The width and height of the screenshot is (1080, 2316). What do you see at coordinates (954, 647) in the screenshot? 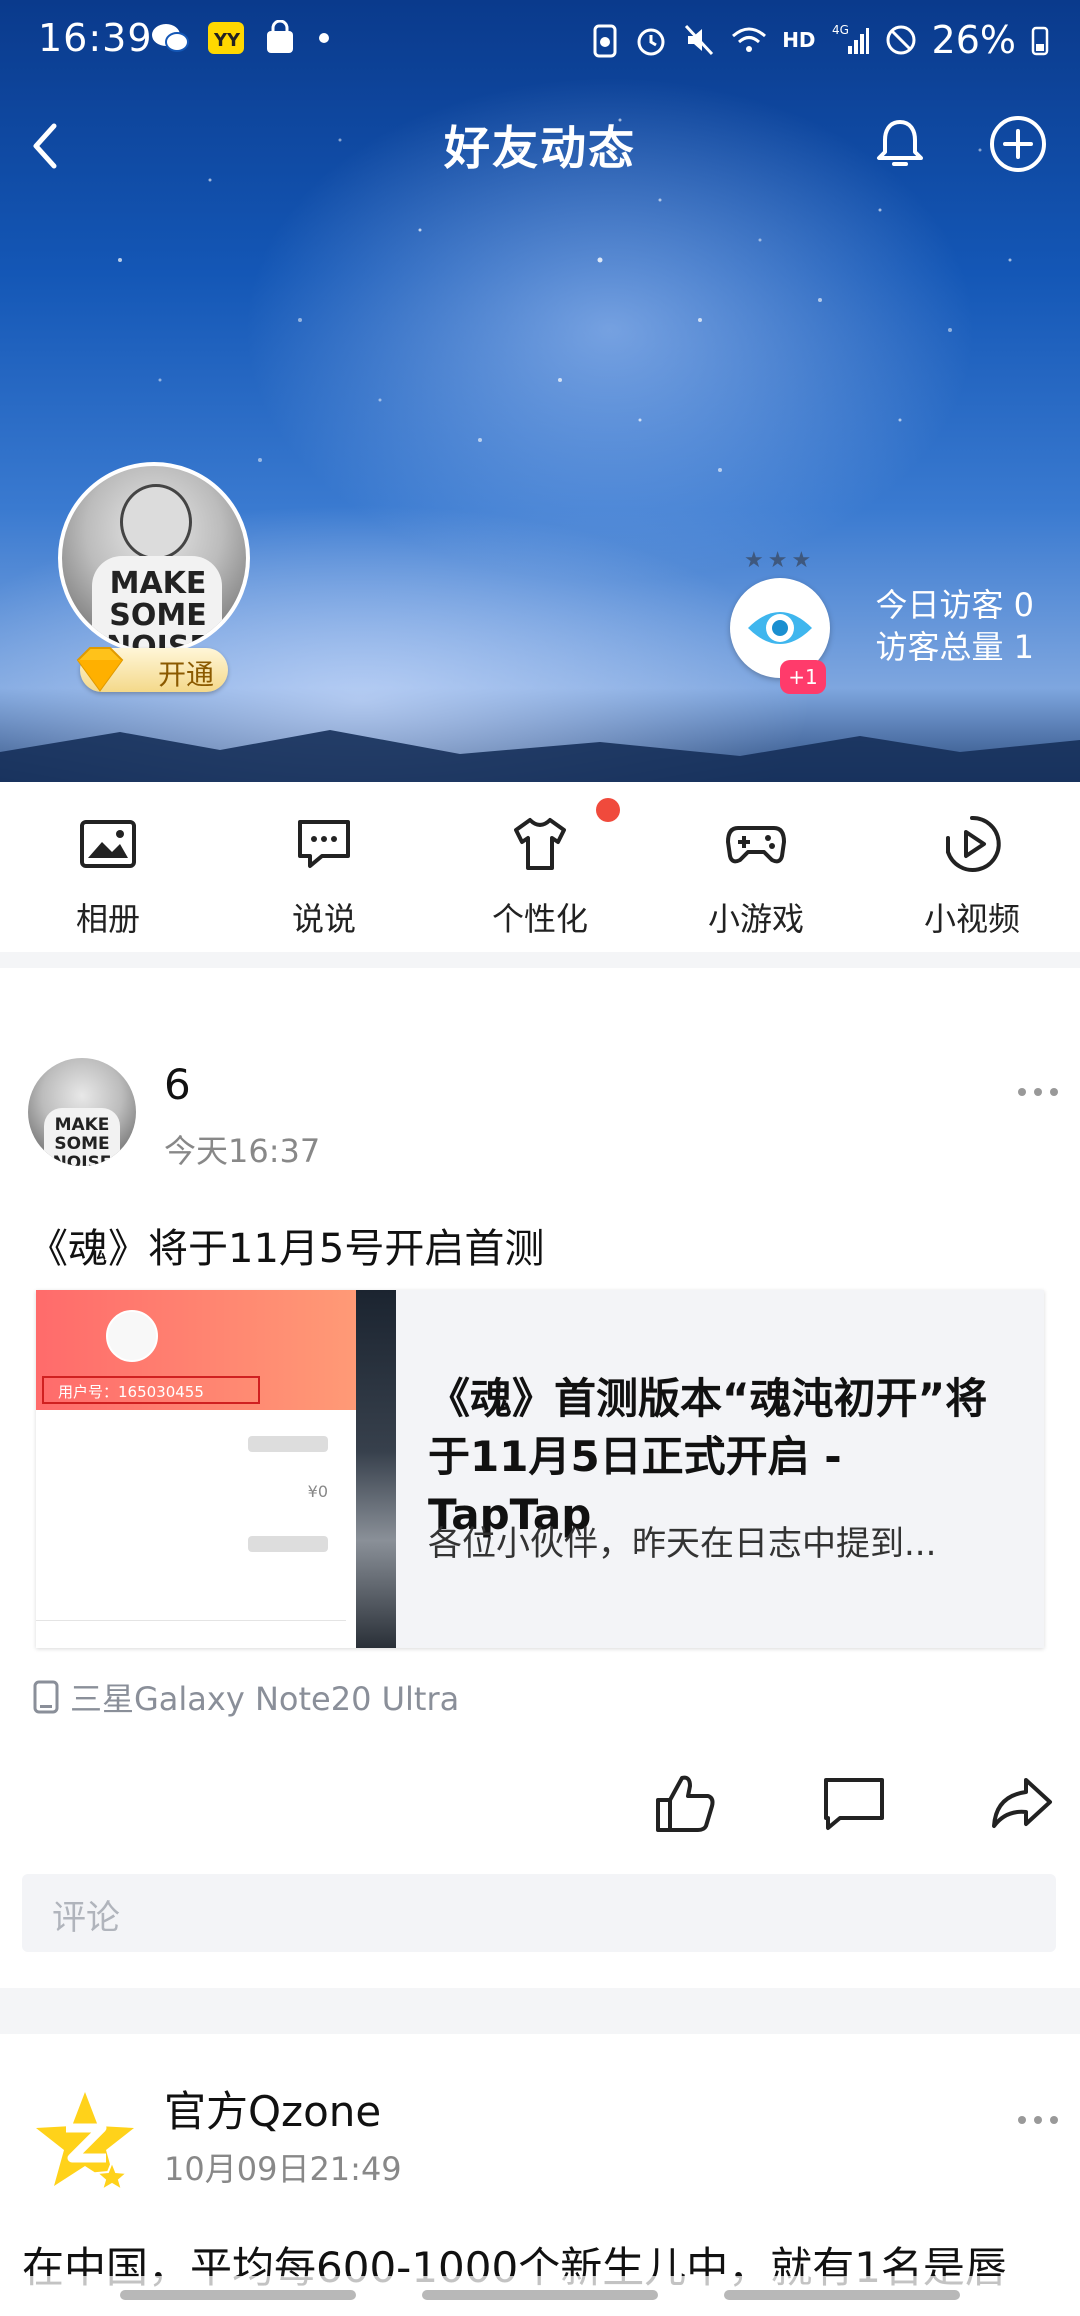
I see `total-visitors: 访客总量 1` at bounding box center [954, 647].